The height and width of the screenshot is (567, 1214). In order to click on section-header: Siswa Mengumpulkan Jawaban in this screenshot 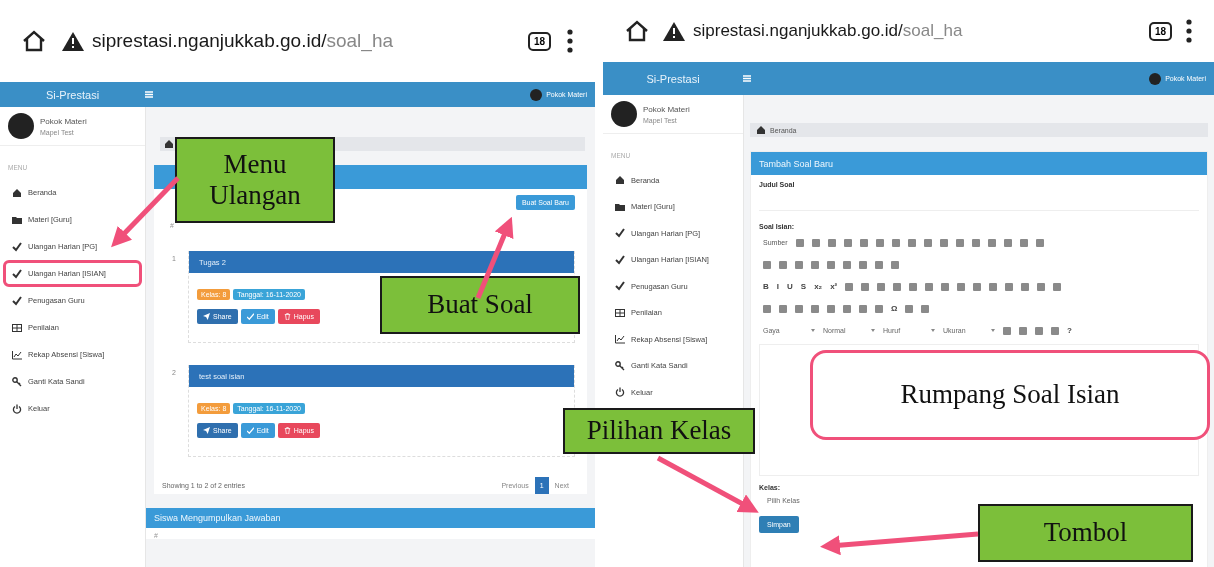, I will do `click(370, 518)`.